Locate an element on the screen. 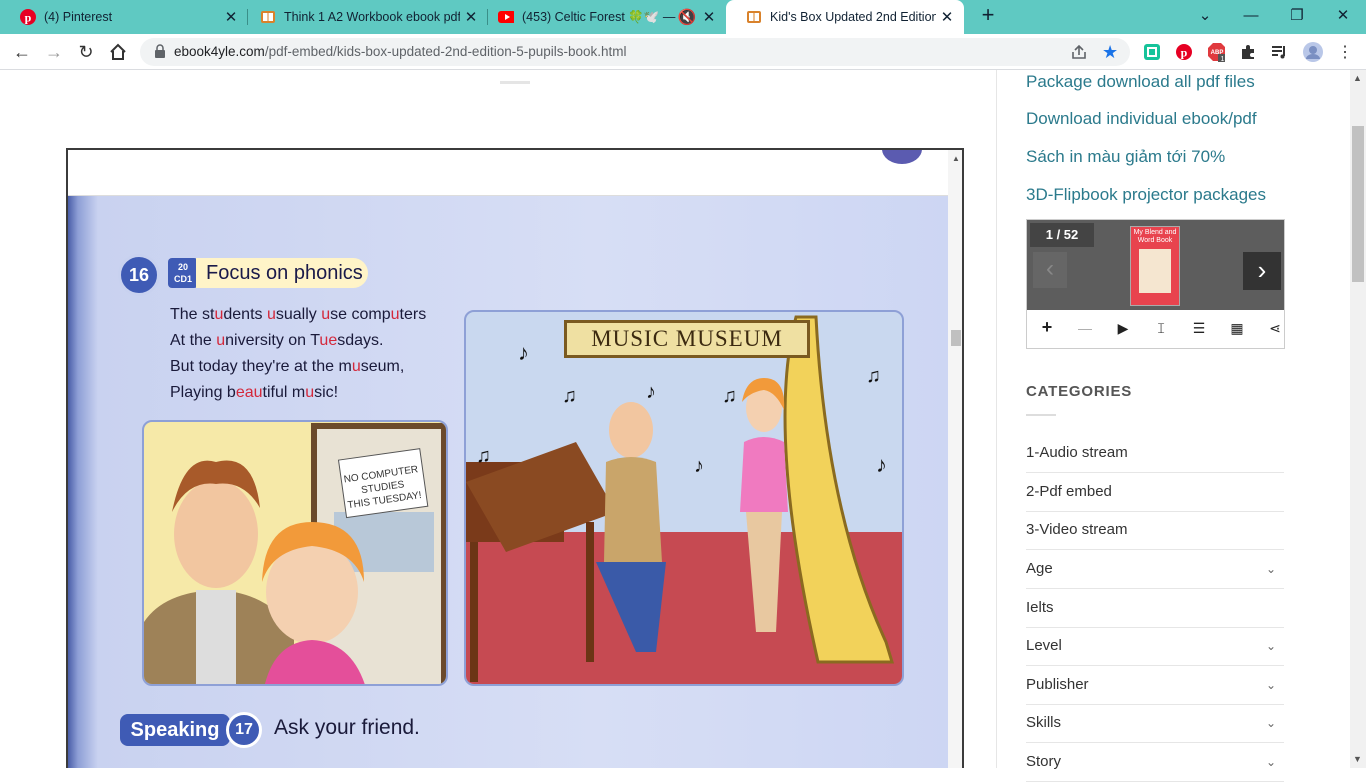 The height and width of the screenshot is (782, 1366). pinterest-ext-icon: p is located at coordinates (1184, 52).